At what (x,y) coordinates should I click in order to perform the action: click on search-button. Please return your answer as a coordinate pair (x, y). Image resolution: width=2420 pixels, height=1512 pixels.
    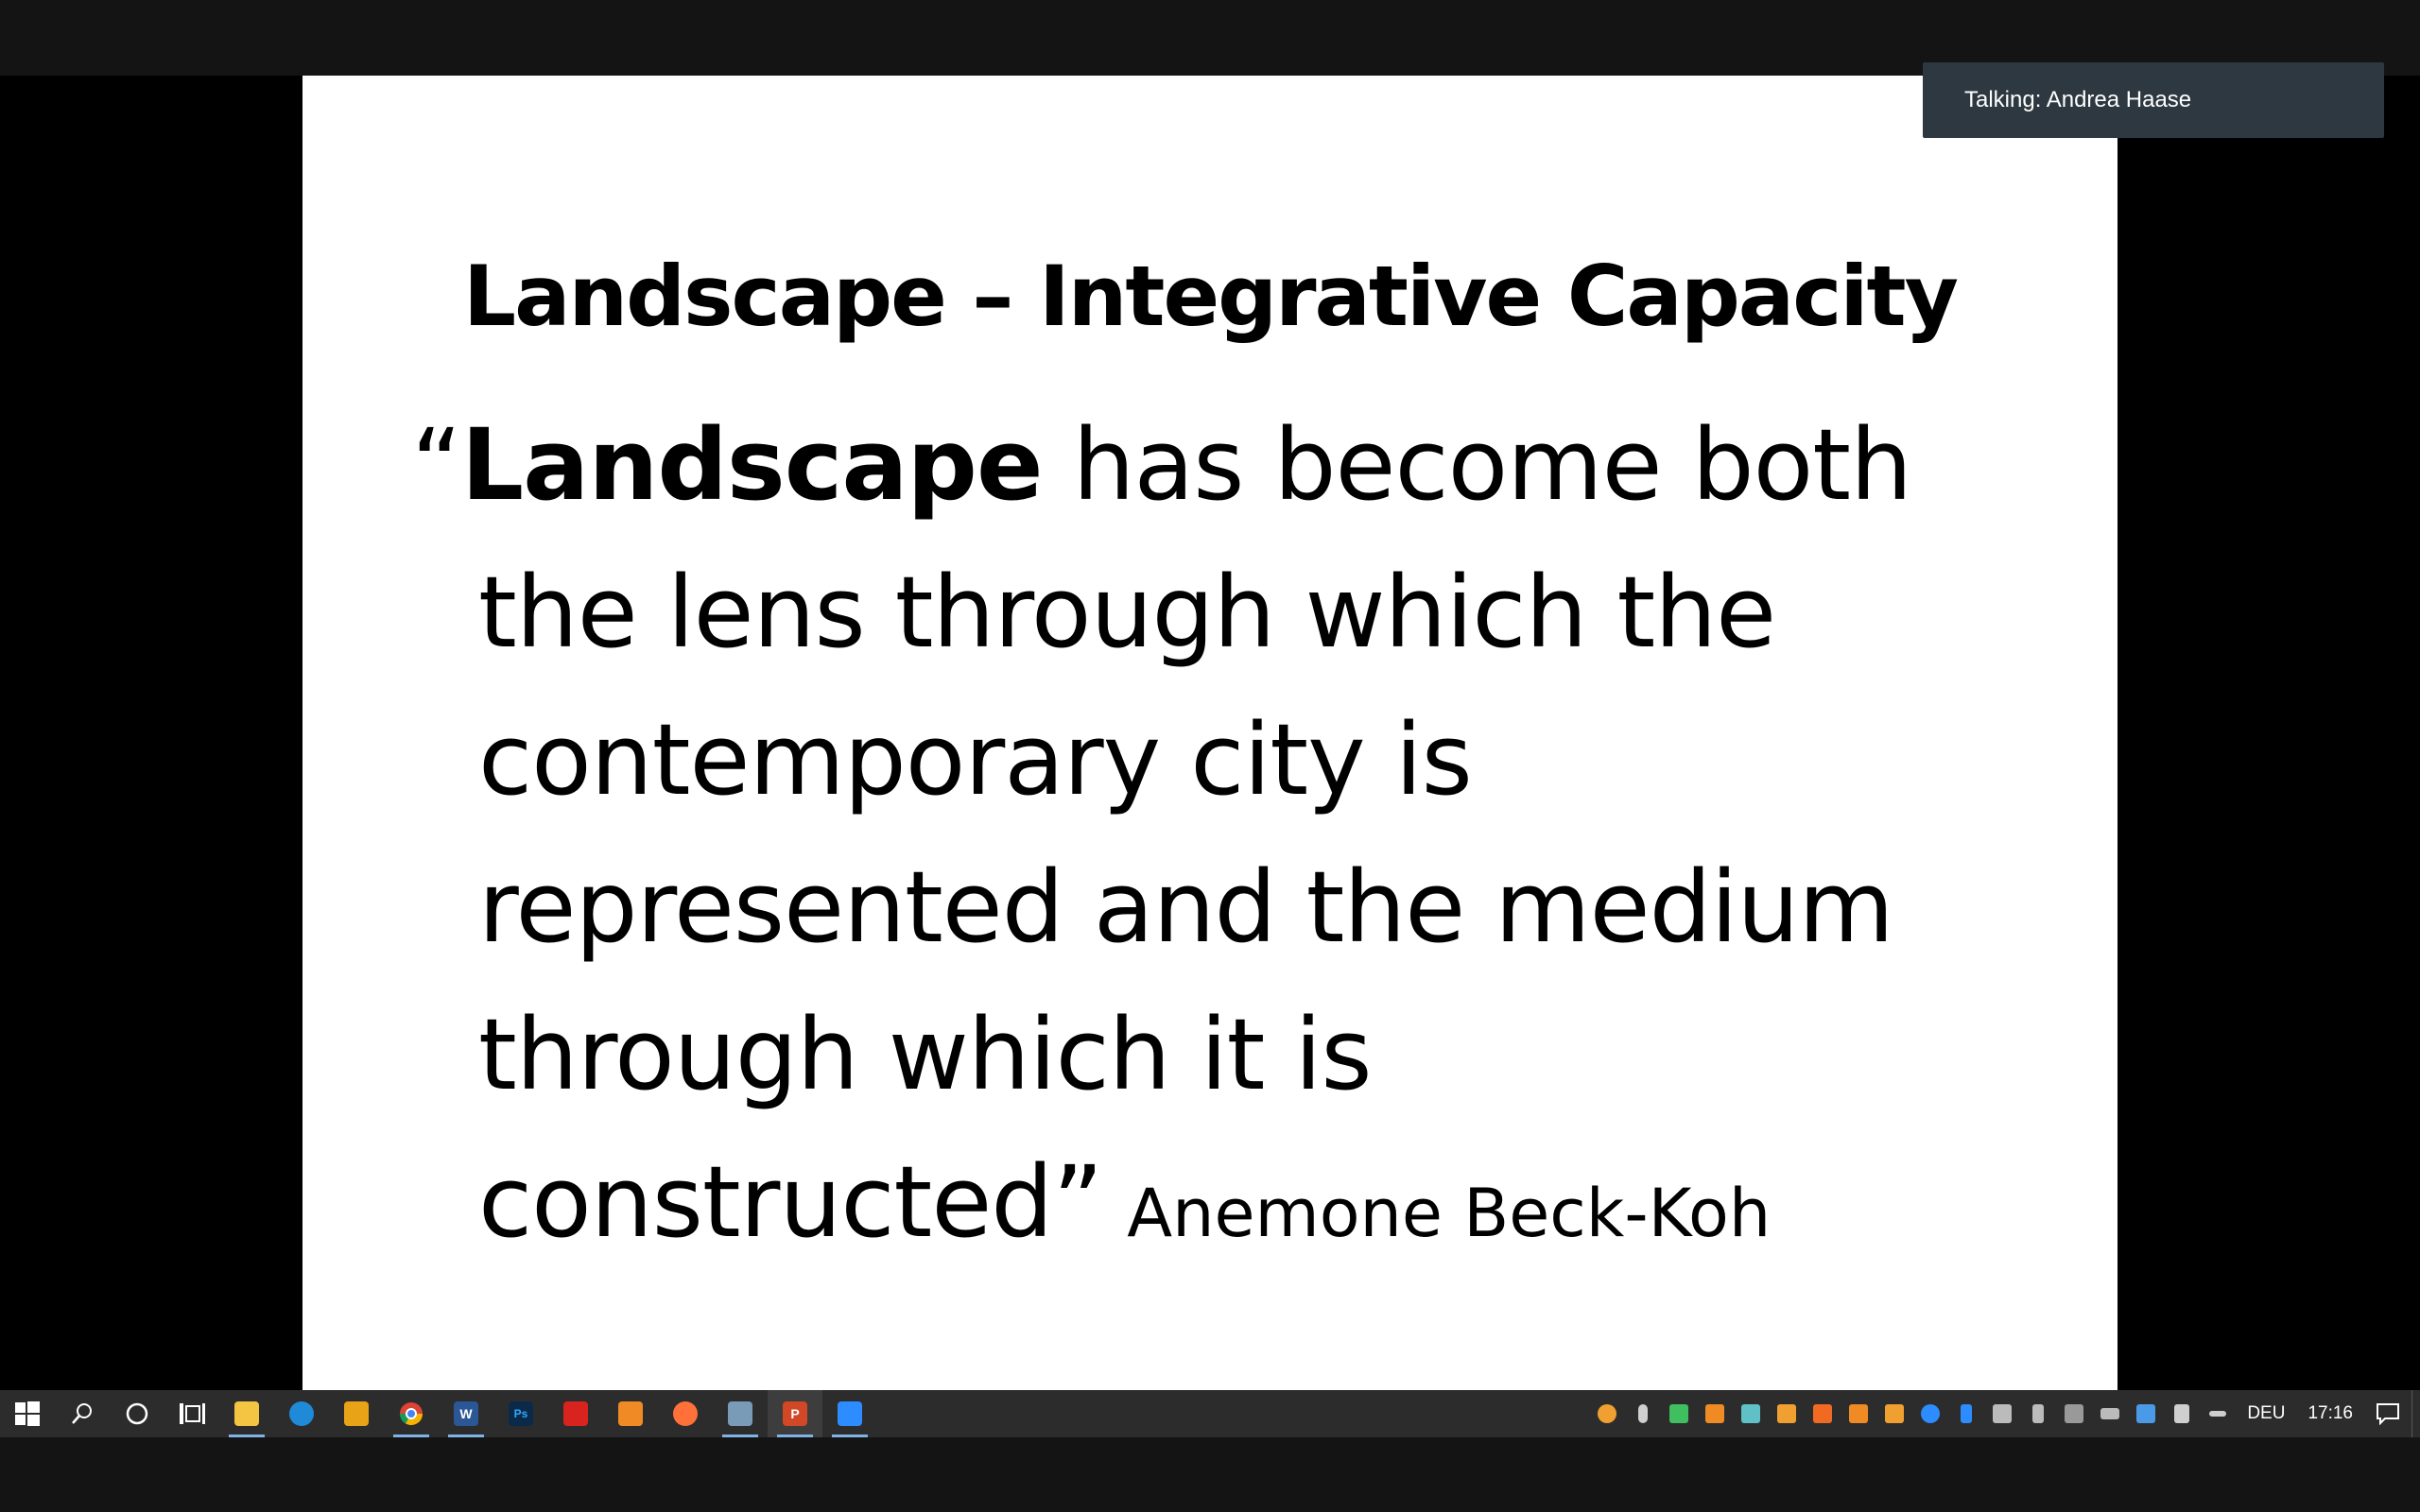
    Looking at the image, I should click on (83, 1413).